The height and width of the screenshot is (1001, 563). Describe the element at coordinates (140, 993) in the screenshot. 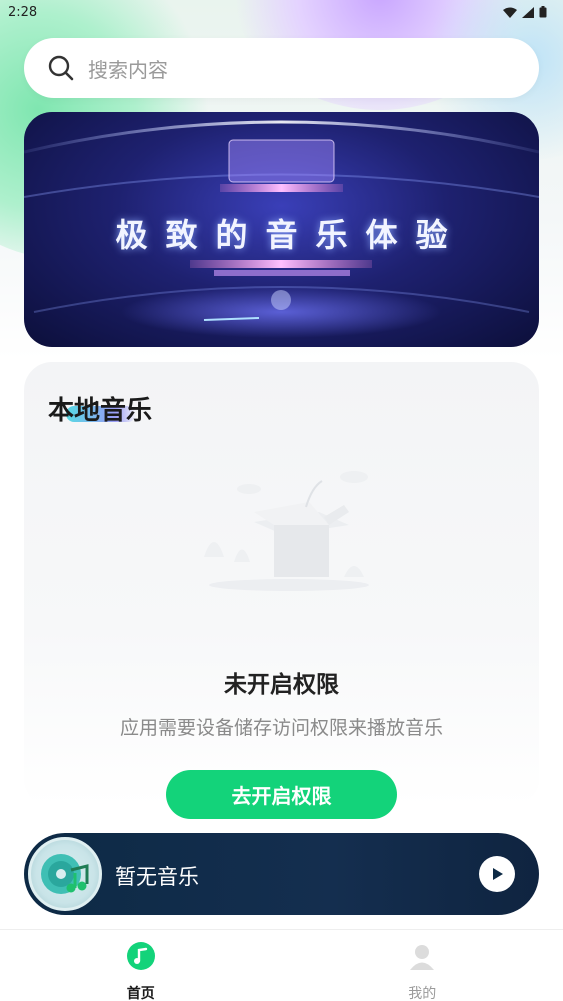

I see `nav-label-home: 首页` at that location.